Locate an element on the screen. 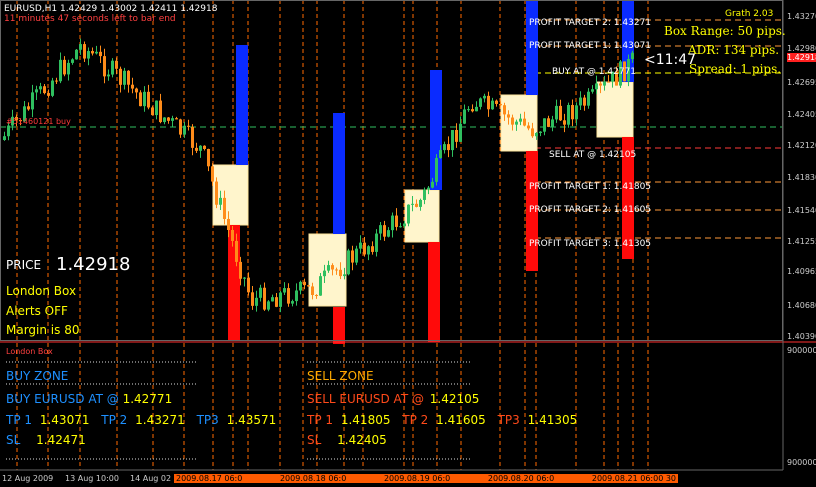  margin-status: Margin is 80 is located at coordinates (43, 330).